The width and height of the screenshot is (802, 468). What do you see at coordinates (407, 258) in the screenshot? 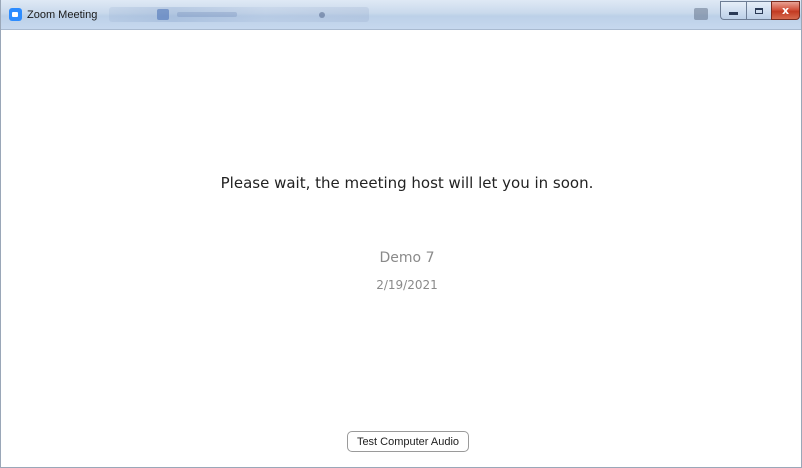
I see `meeting-name: Demo 7` at bounding box center [407, 258].